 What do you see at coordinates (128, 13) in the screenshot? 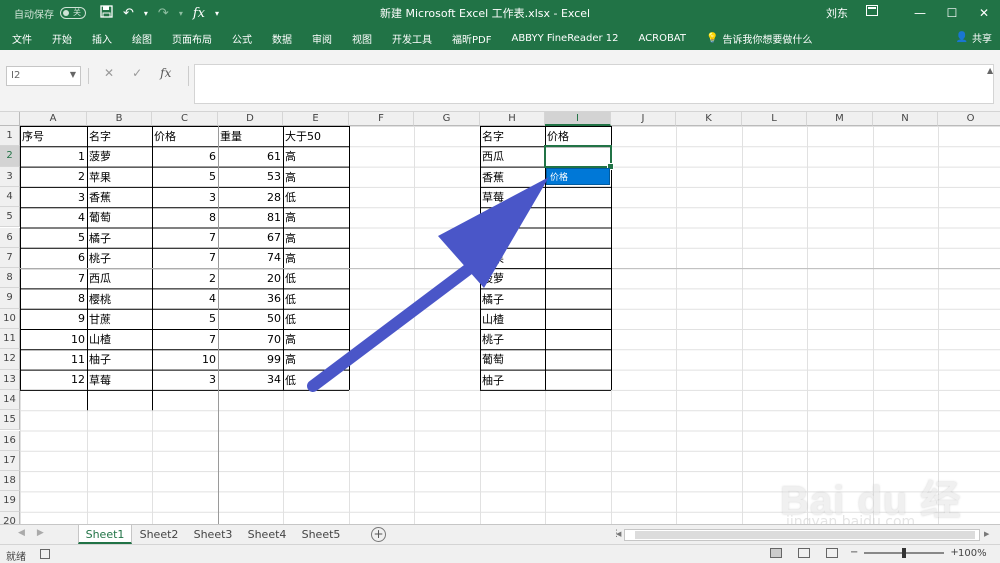
I see `undo-icon: ↶` at bounding box center [128, 13].